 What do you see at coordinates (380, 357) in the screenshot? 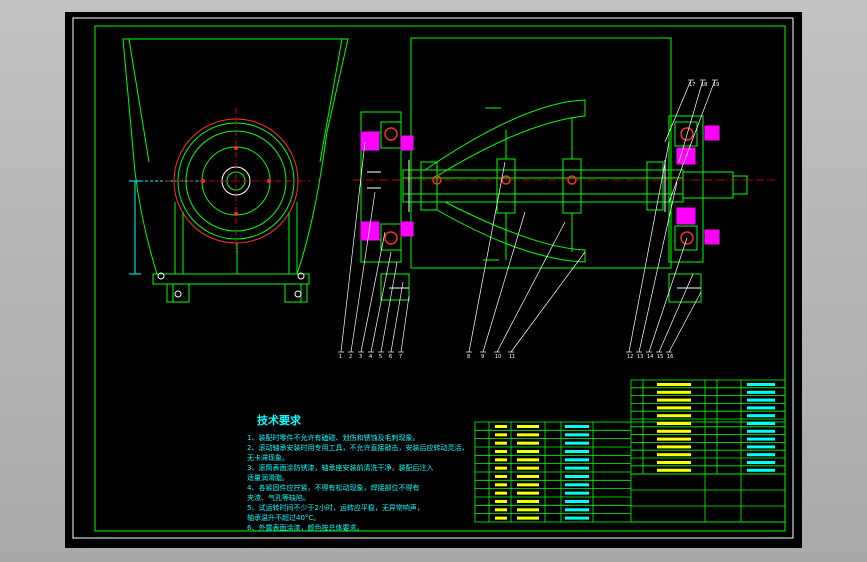
I see `leader-number: 5` at bounding box center [380, 357].